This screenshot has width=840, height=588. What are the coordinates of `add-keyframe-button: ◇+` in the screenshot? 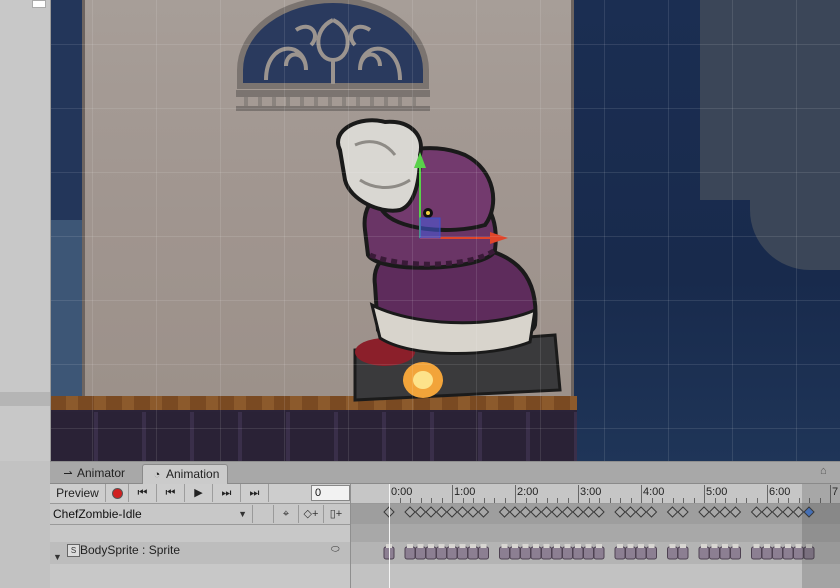 It's located at (310, 514).